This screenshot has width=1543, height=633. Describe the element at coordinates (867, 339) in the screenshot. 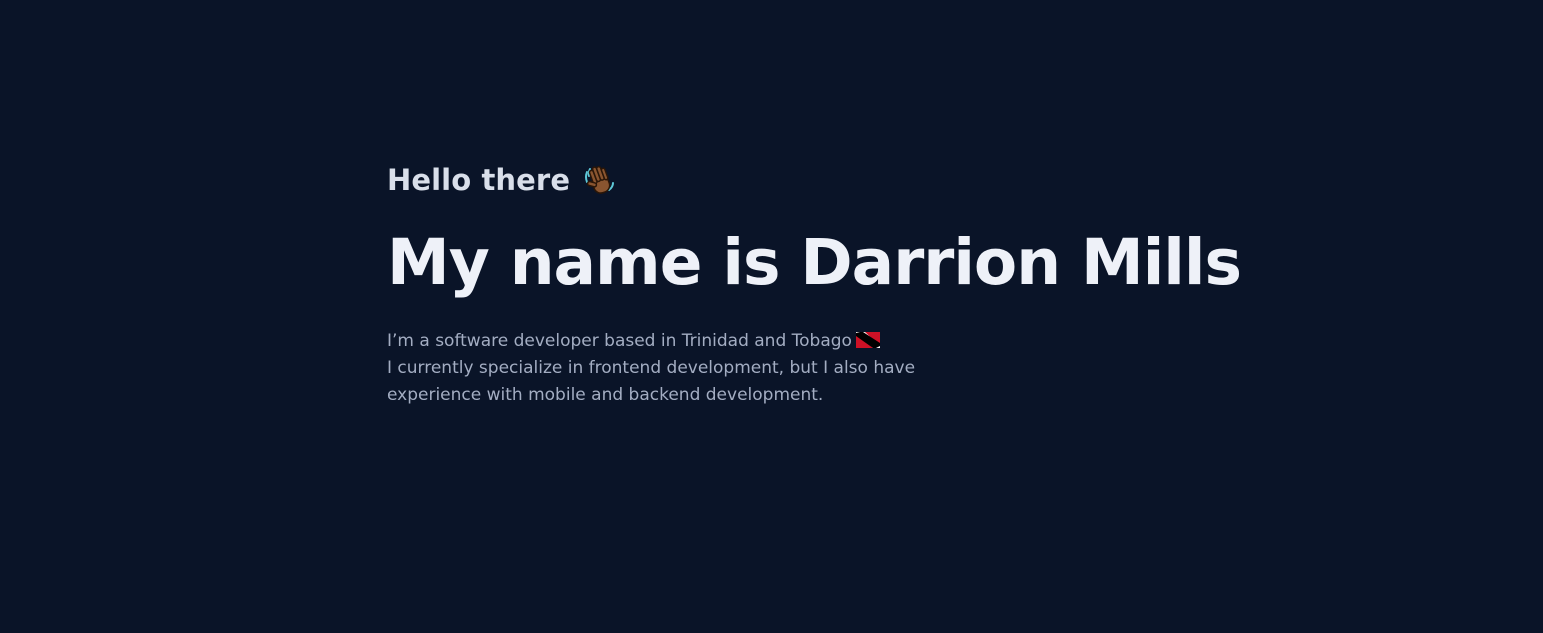

I see `trinidad-and-tobago-flag-icon` at that location.